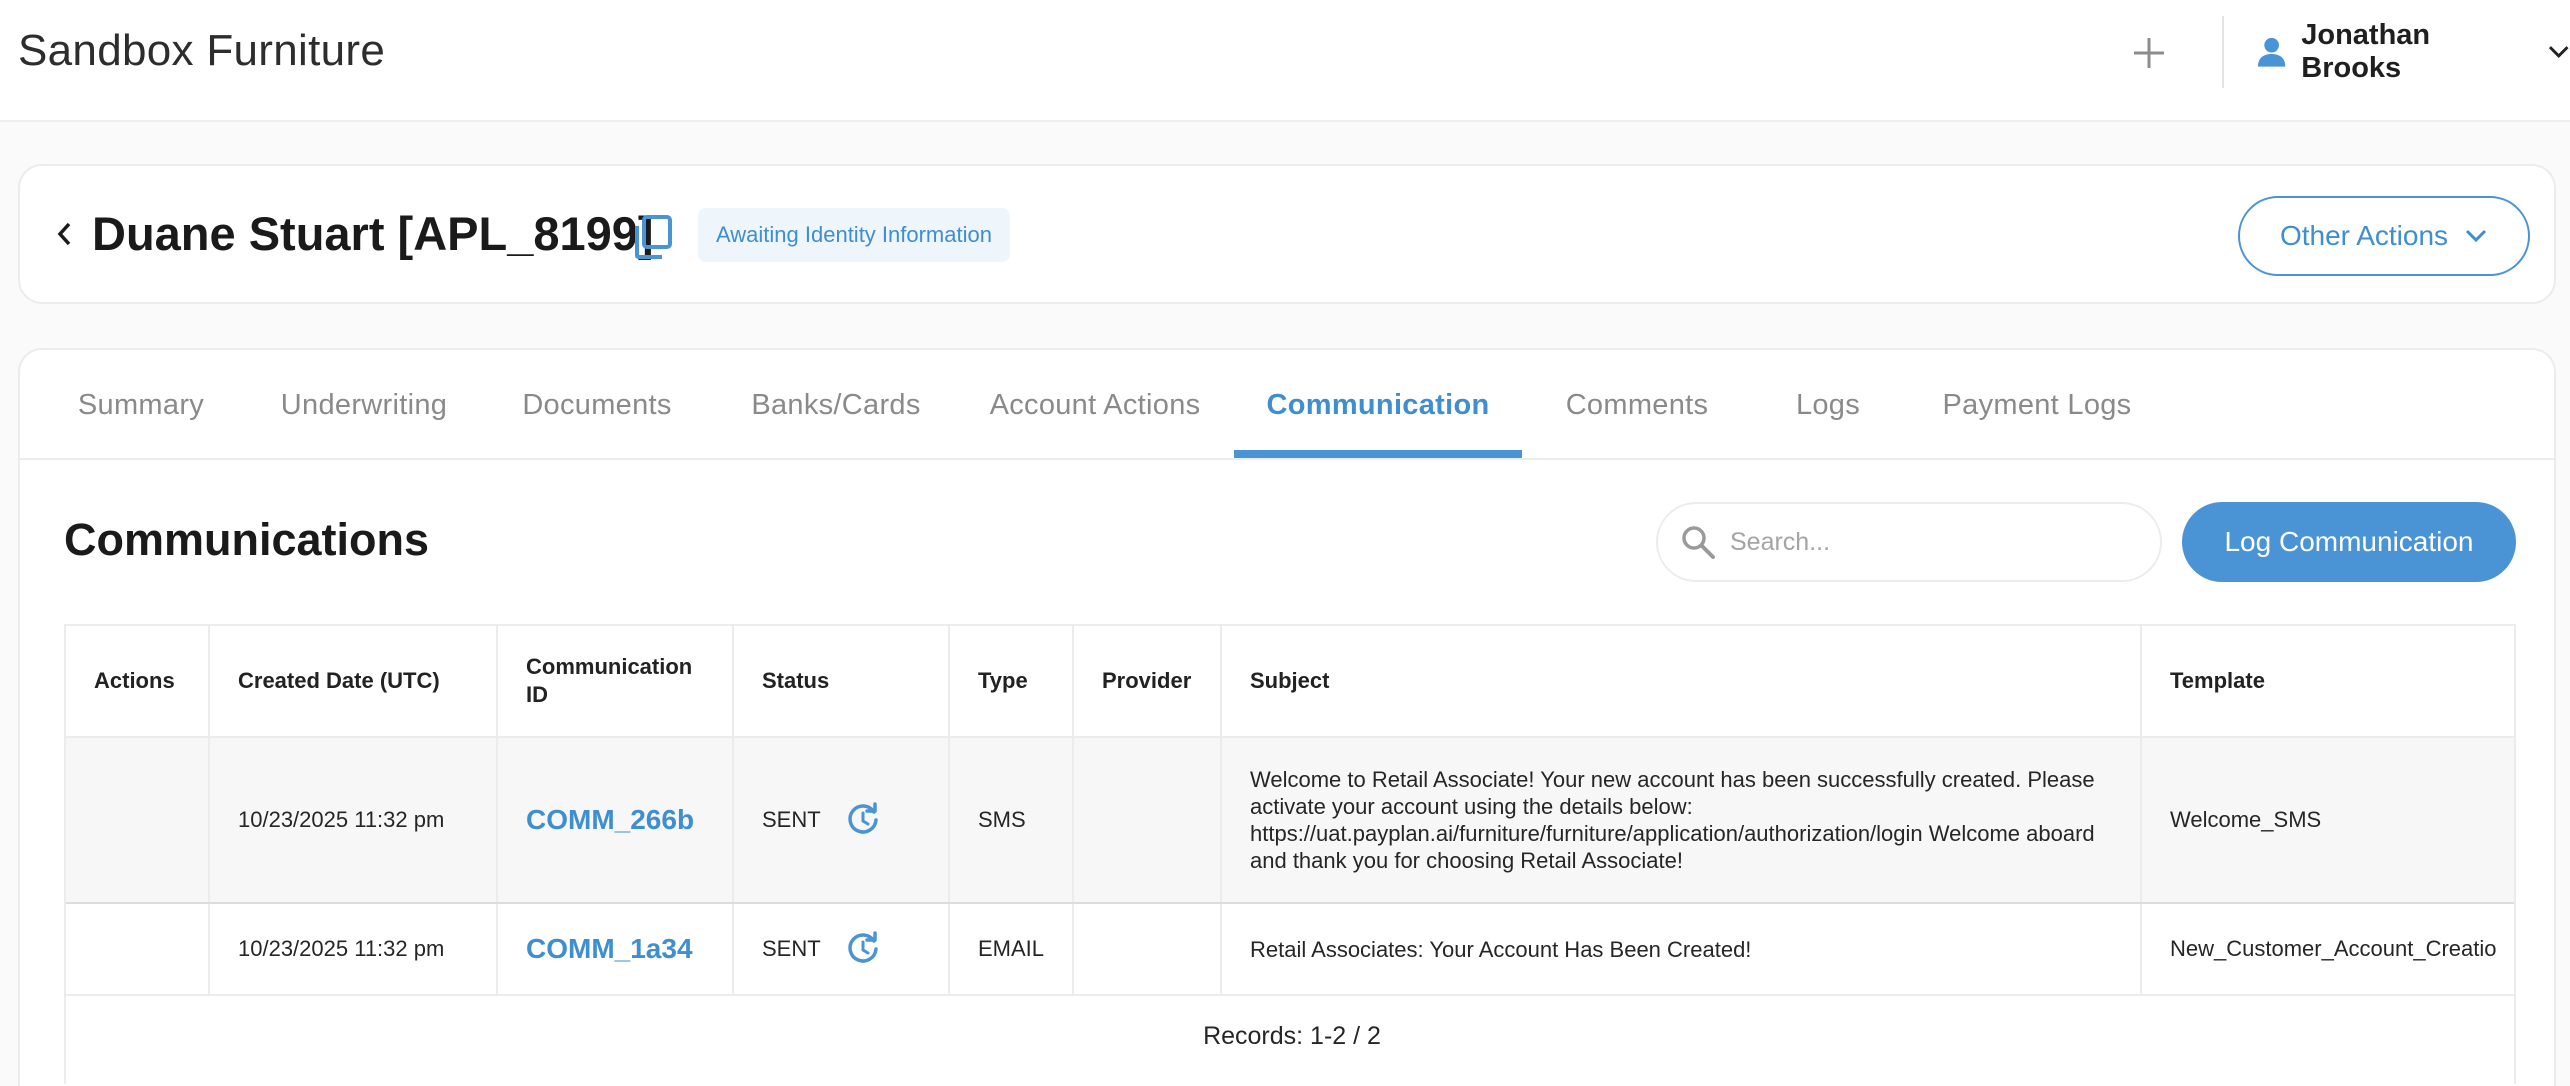  Describe the element at coordinates (2349, 542) in the screenshot. I see `log-communication-button: Log Communication` at that location.